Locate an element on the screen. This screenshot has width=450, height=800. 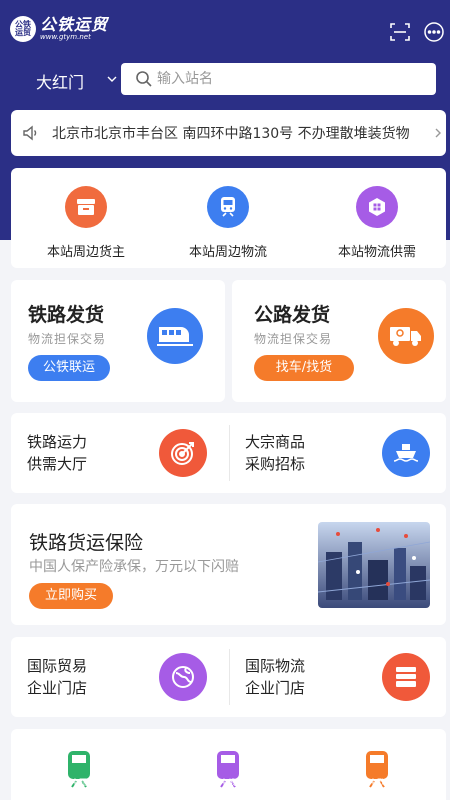
rail-shipping-card: 铁路发货 物流担保交易 公铁联运 is located at coordinates (118, 341).